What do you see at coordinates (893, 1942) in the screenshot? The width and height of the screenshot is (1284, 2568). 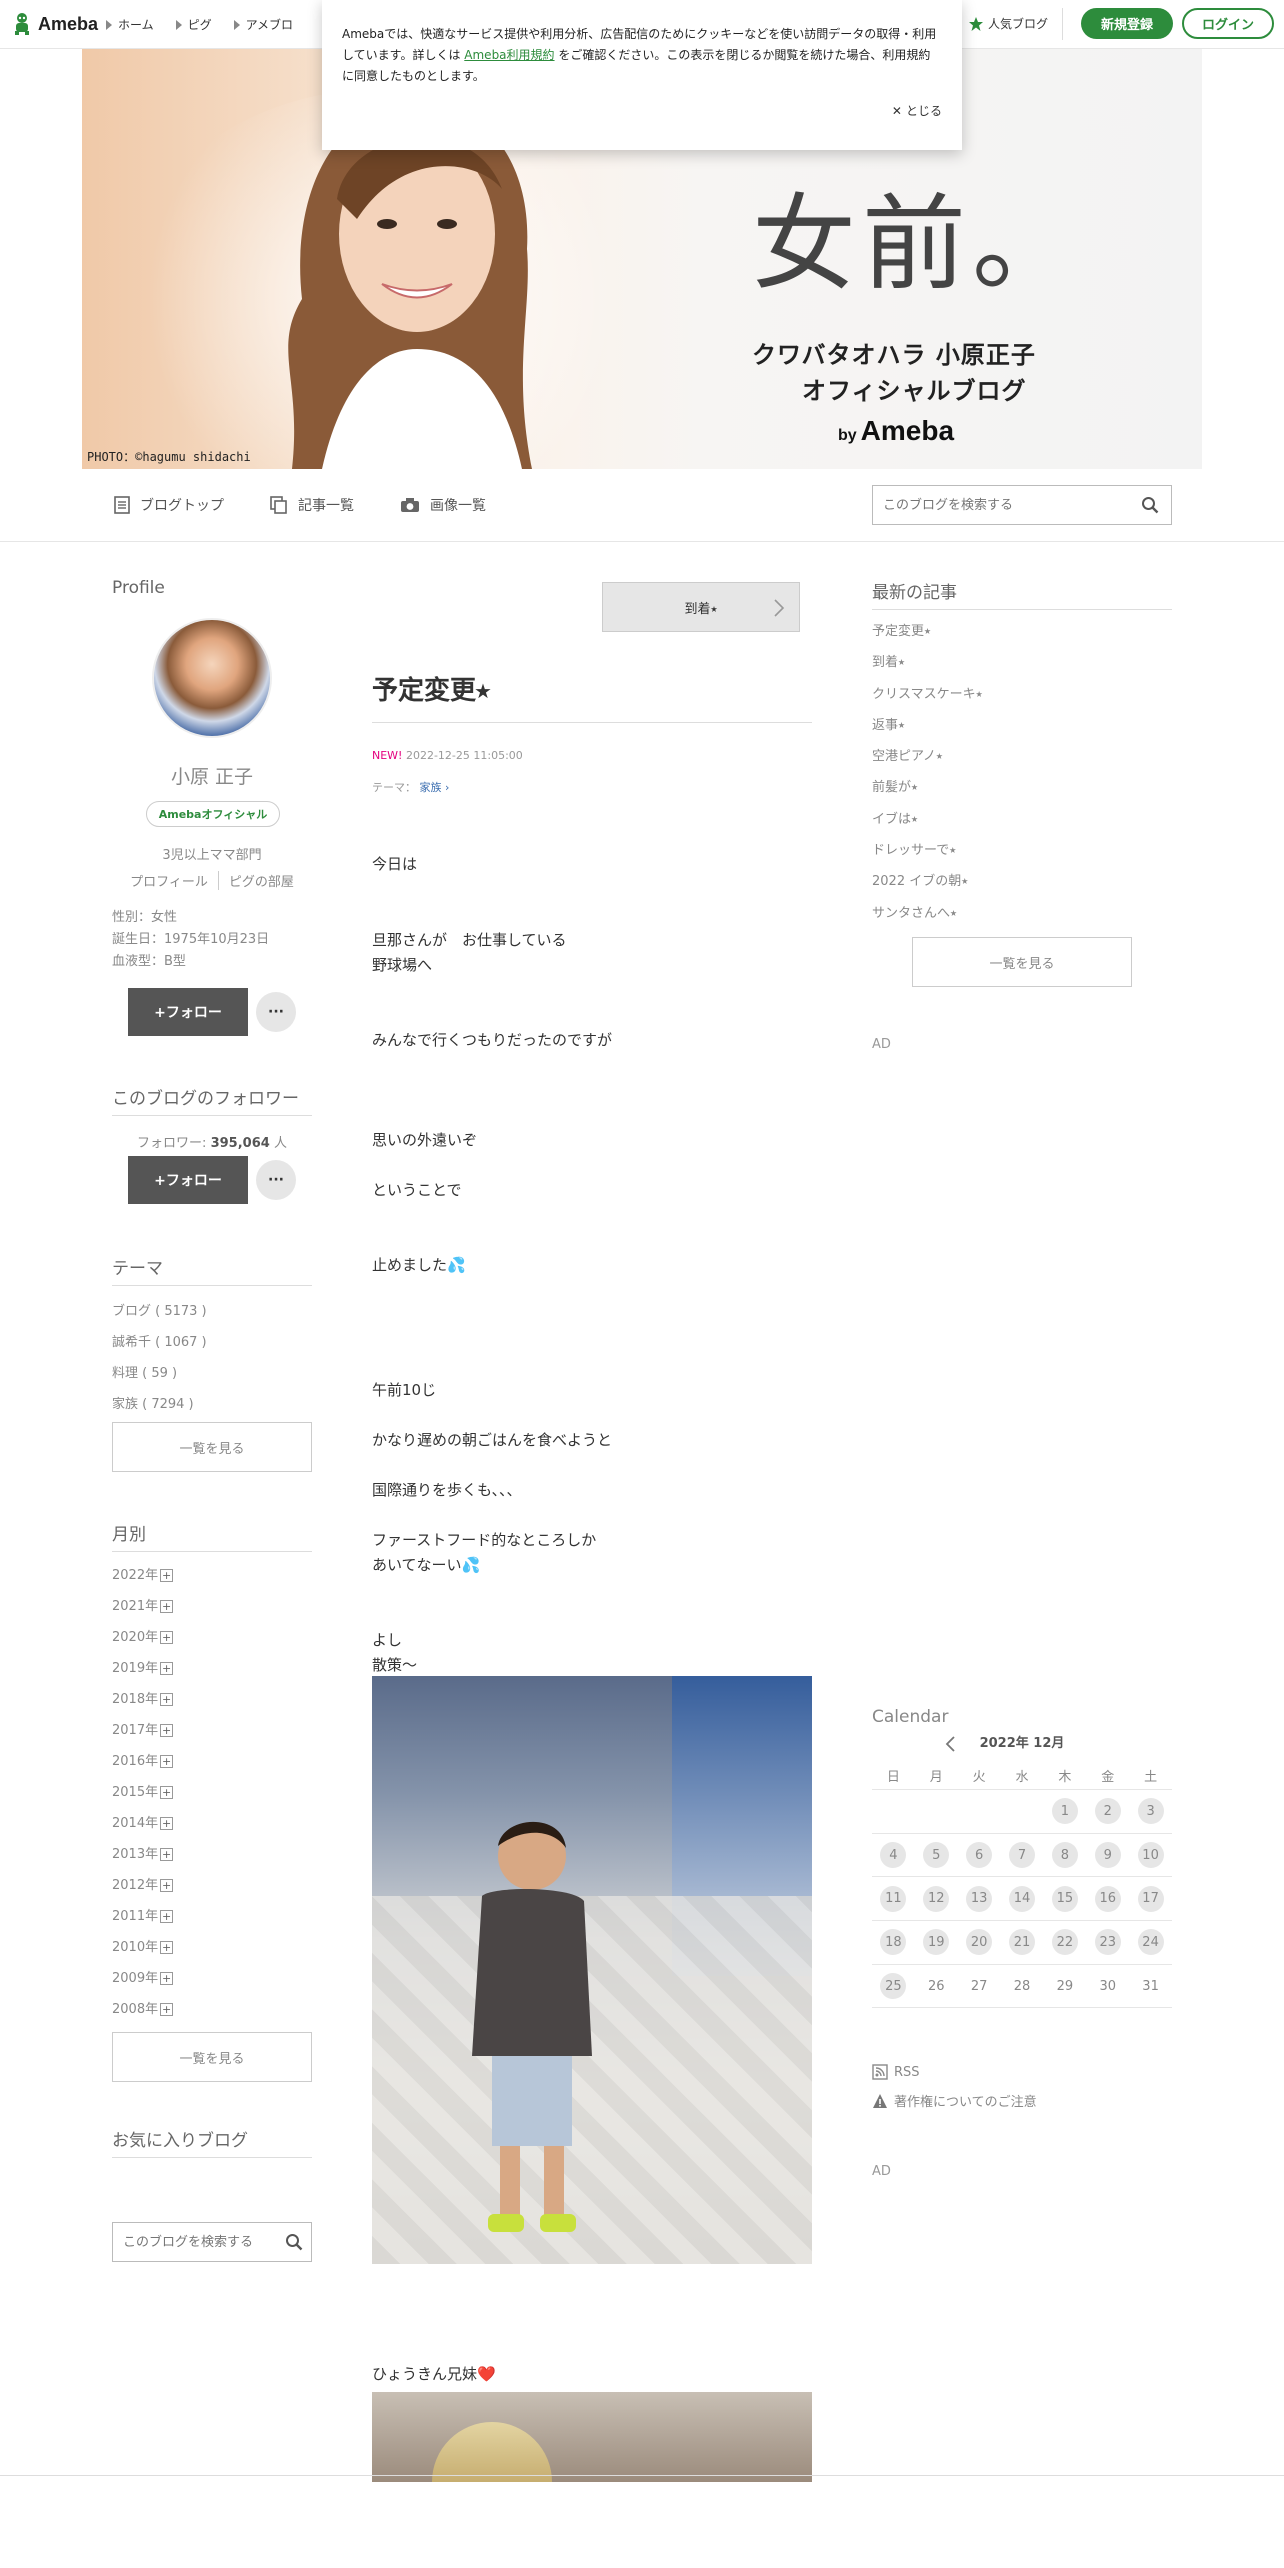 I see `calendar-day: 18` at bounding box center [893, 1942].